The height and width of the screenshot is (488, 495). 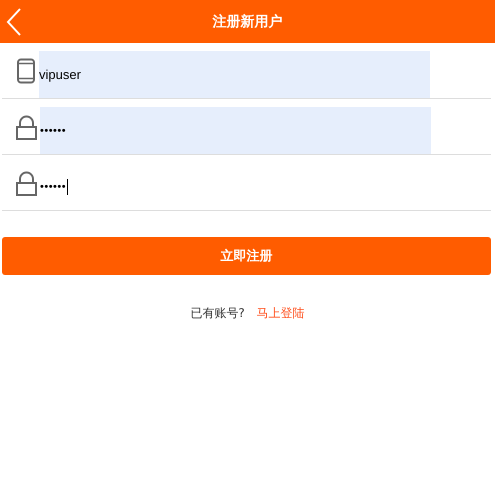 I want to click on phone-icon, so click(x=26, y=71).